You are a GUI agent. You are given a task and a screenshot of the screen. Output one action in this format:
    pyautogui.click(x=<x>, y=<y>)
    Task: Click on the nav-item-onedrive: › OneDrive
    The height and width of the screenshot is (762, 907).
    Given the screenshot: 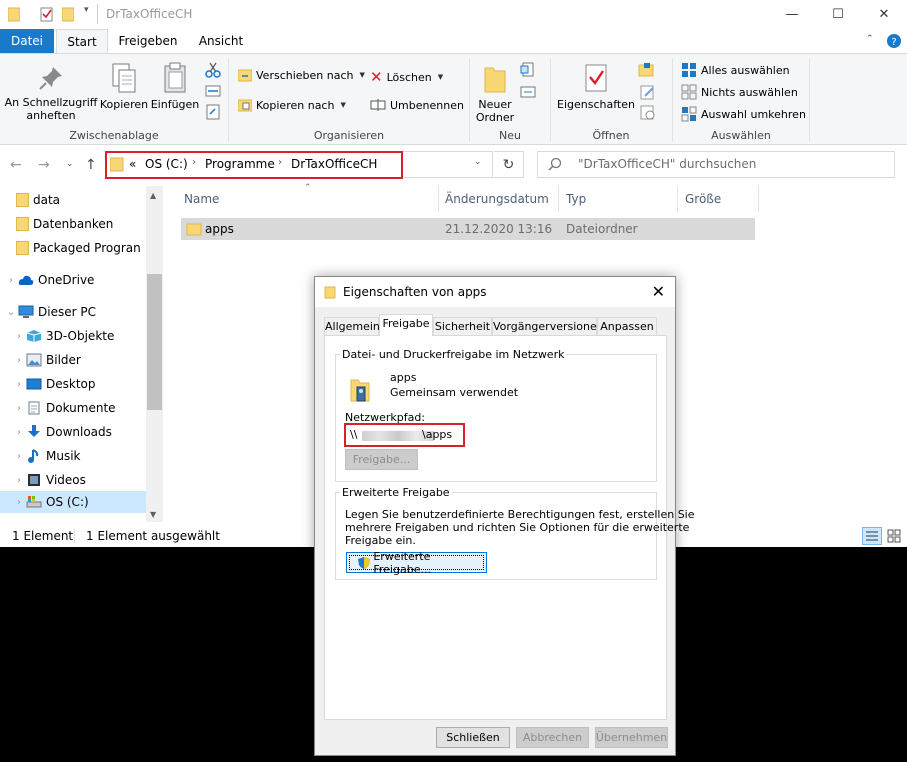 What is the action you would take?
    pyautogui.click(x=49, y=280)
    